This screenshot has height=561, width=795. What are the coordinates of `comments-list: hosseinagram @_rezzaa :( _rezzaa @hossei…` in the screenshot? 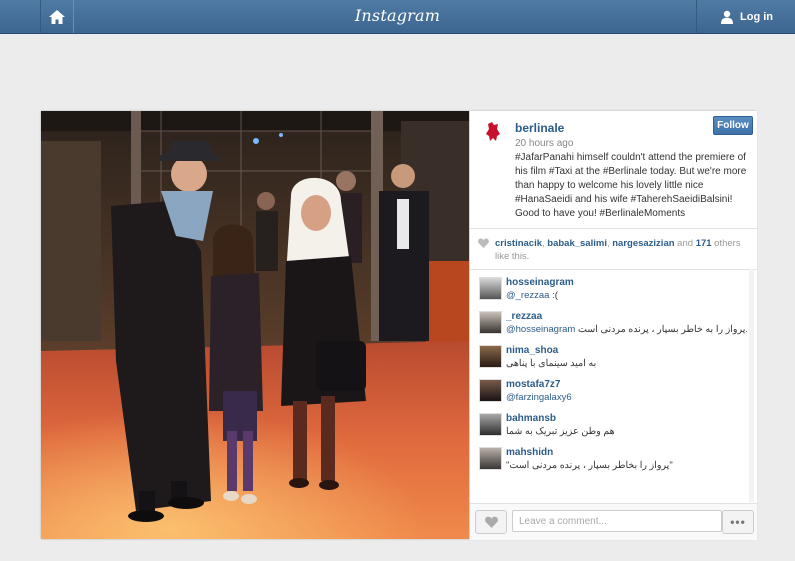 It's located at (608, 385).